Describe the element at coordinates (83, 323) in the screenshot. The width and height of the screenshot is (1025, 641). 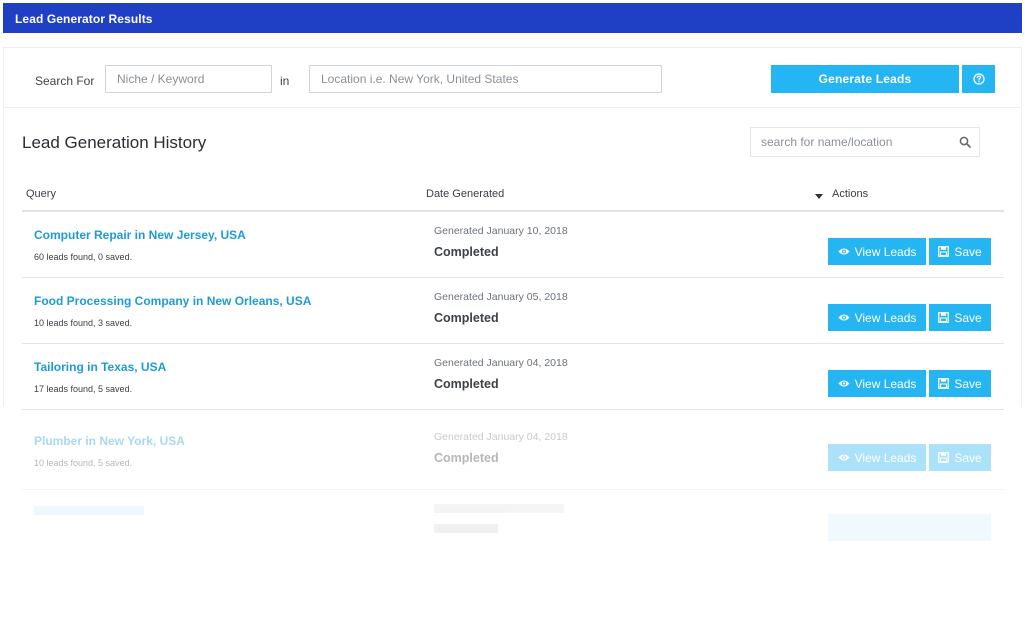
I see `leads-summary: 10 leads found, 3 saved.` at that location.